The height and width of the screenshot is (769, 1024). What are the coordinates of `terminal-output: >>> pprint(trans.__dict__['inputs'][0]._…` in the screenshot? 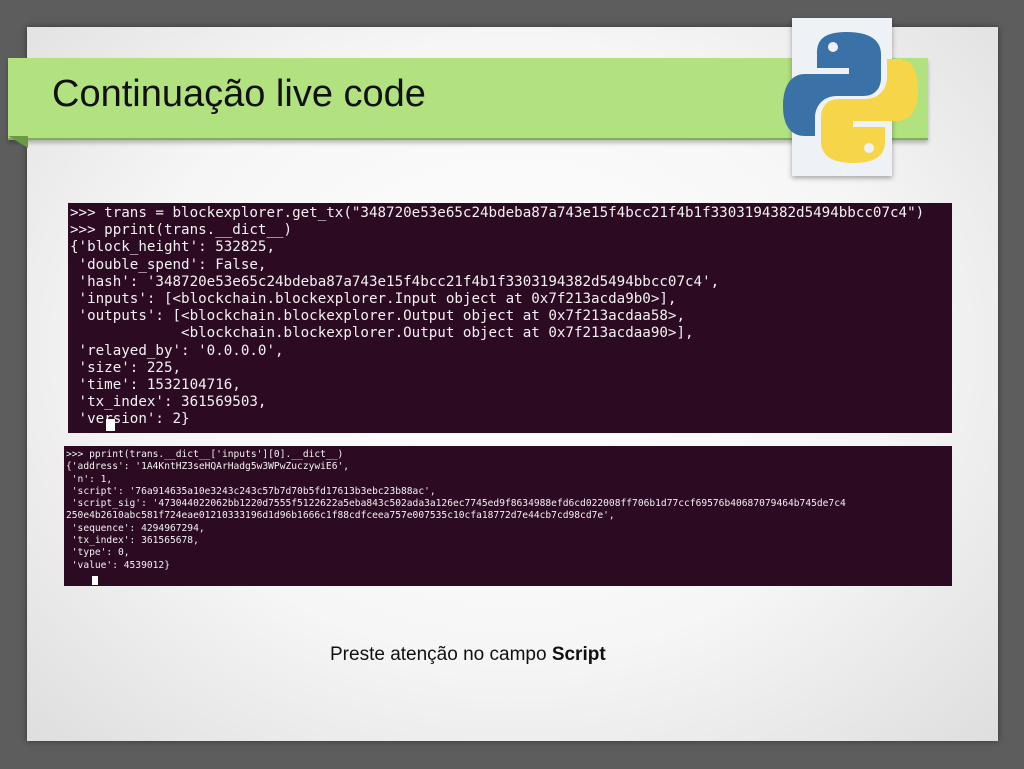 It's located at (456, 510).